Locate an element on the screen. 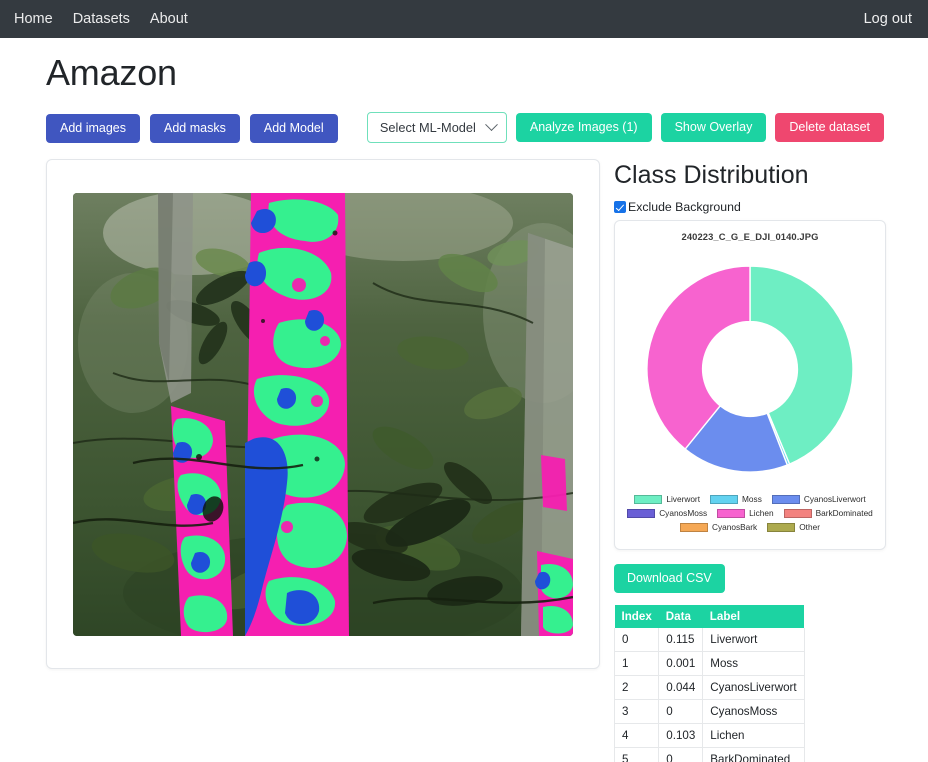 This screenshot has width=928, height=762. legend-label: CyanosMoss is located at coordinates (683, 513).